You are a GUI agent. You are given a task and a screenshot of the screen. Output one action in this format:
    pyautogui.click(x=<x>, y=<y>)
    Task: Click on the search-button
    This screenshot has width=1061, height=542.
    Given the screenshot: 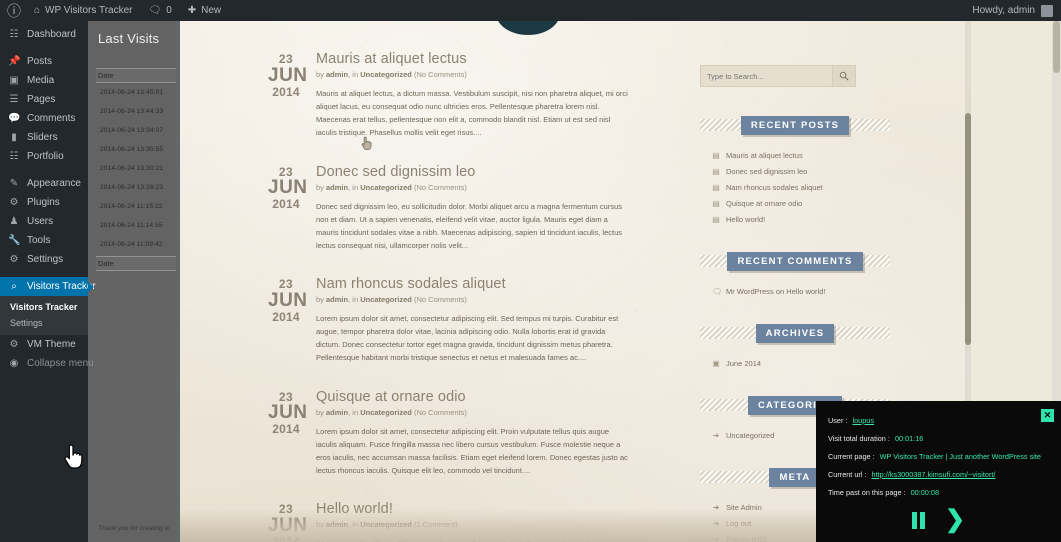 What is the action you would take?
    pyautogui.click(x=844, y=76)
    